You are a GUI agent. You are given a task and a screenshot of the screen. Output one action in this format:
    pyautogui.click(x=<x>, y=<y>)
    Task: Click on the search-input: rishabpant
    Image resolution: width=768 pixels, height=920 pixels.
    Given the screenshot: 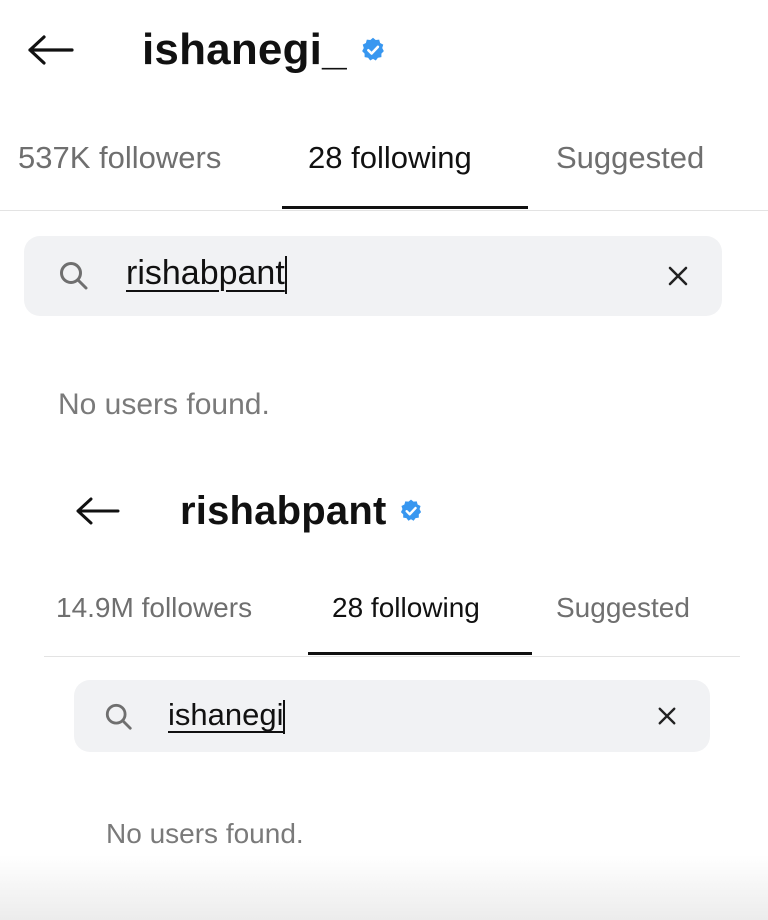 What is the action you would take?
    pyautogui.click(x=206, y=274)
    